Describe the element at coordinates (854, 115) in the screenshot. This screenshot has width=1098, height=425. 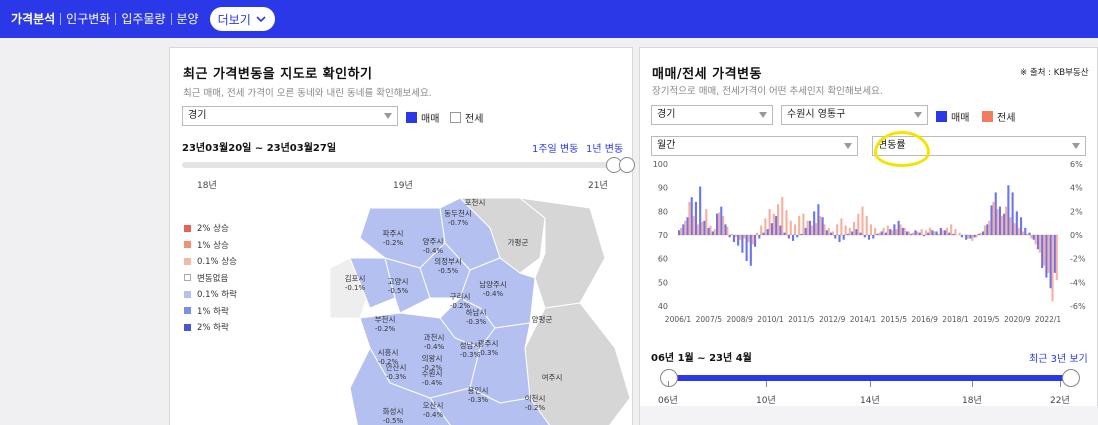
I see `district-select: 수원시 영통구` at that location.